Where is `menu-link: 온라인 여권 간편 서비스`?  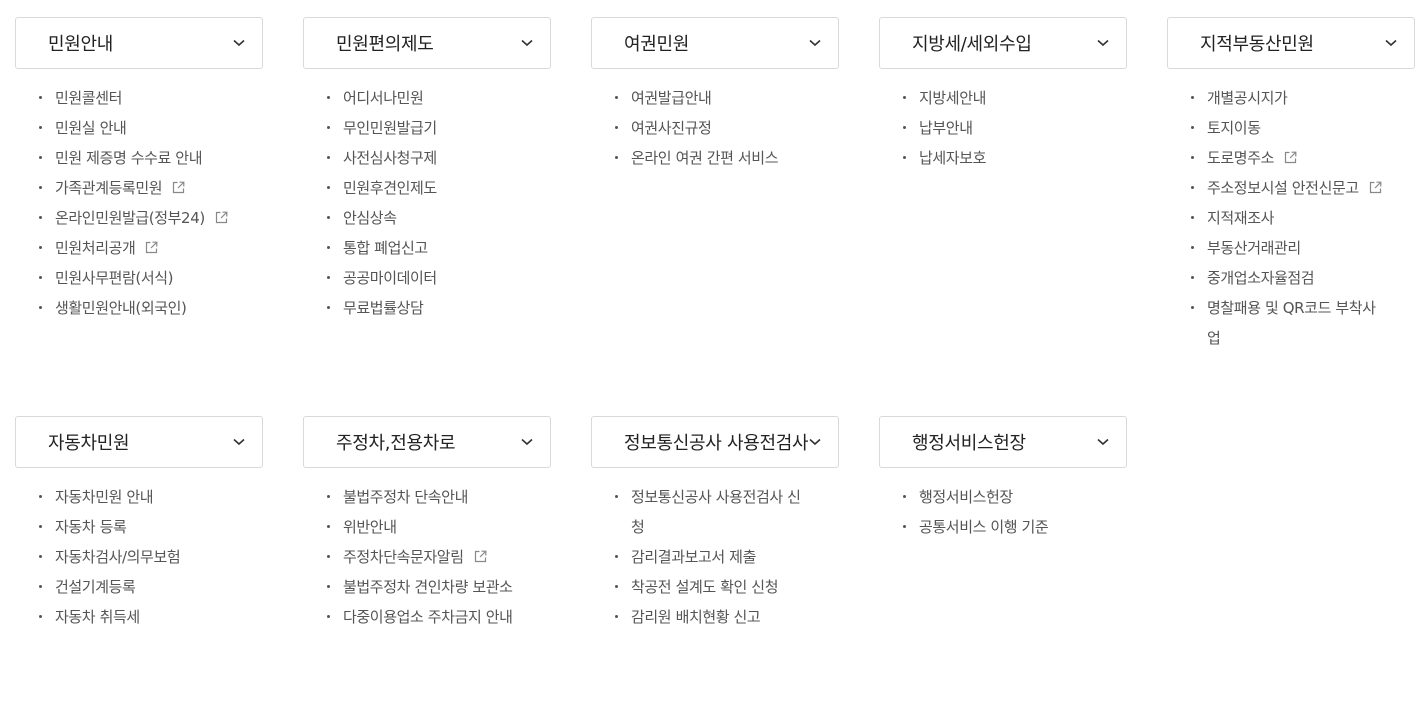 menu-link: 온라인 여권 간편 서비스 is located at coordinates (705, 158).